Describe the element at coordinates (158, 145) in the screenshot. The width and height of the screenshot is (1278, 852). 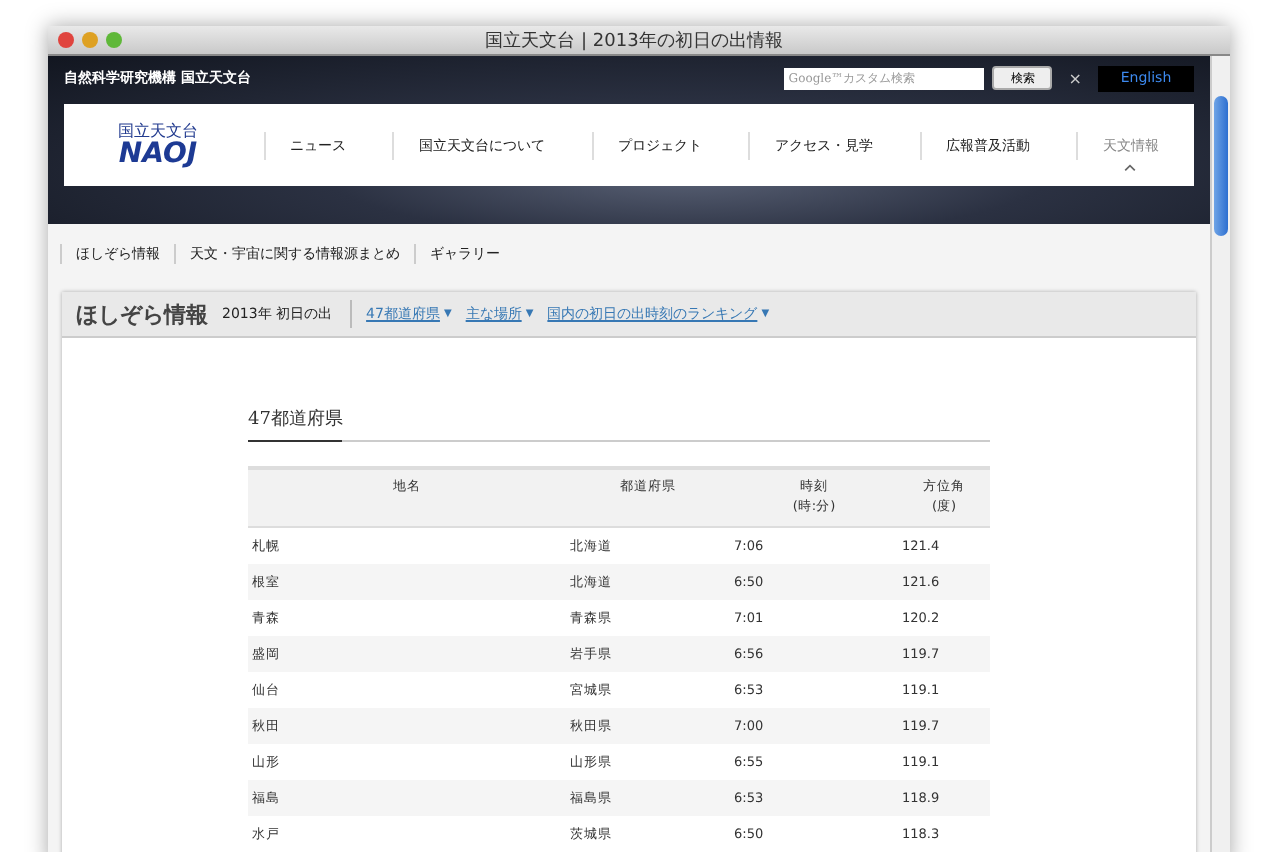
I see `logo: 国立天文台 NAOJ` at that location.